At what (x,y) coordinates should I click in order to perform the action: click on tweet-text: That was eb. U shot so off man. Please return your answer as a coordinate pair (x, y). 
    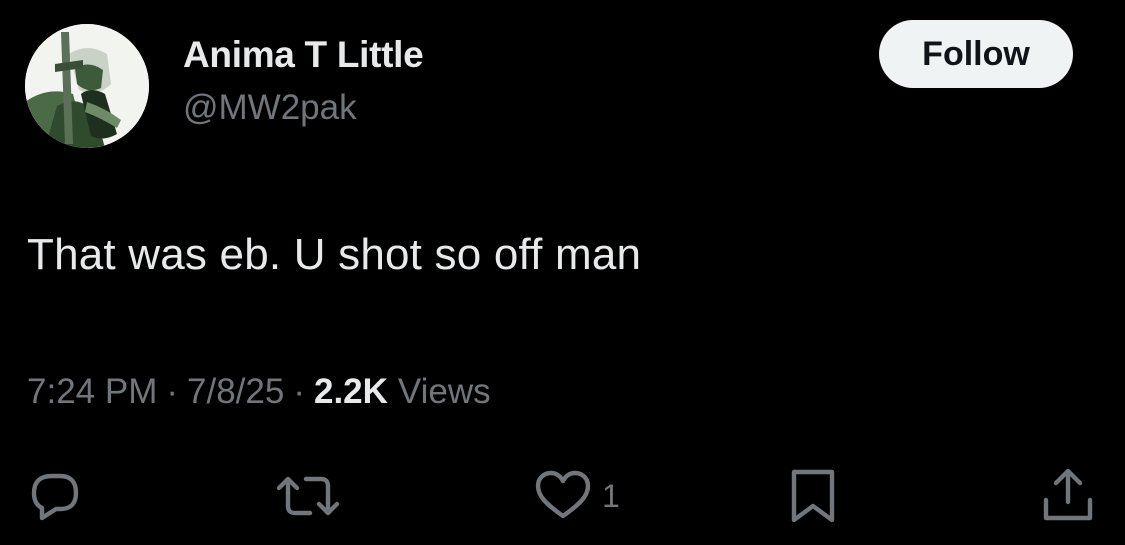
    Looking at the image, I should click on (334, 254).